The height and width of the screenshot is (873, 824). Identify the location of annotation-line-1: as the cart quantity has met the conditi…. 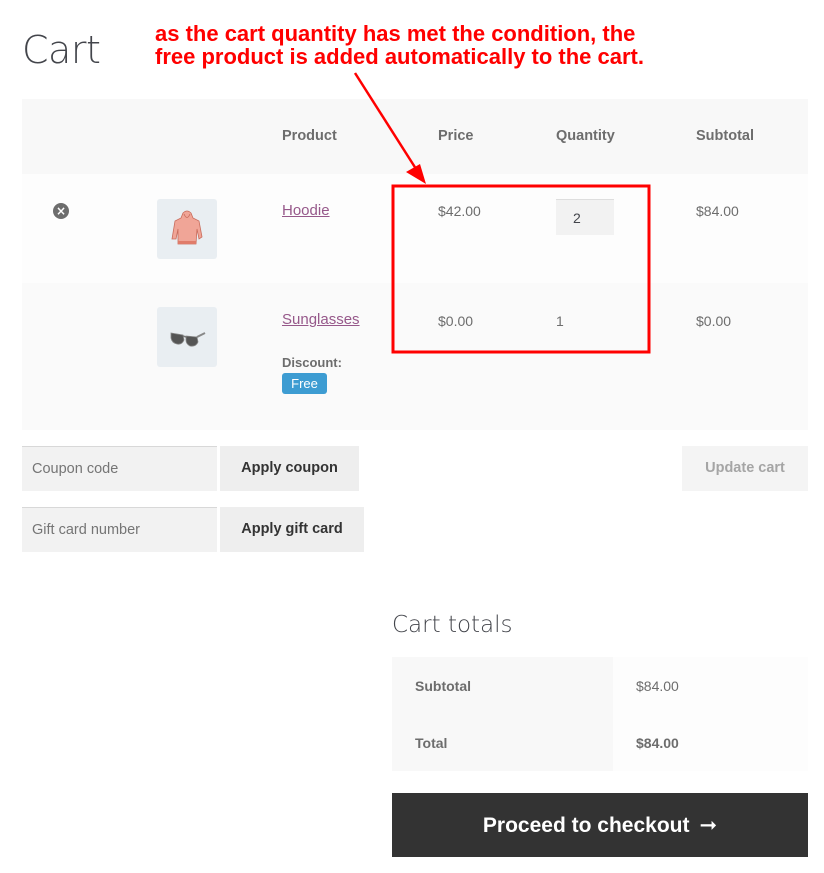
(395, 33).